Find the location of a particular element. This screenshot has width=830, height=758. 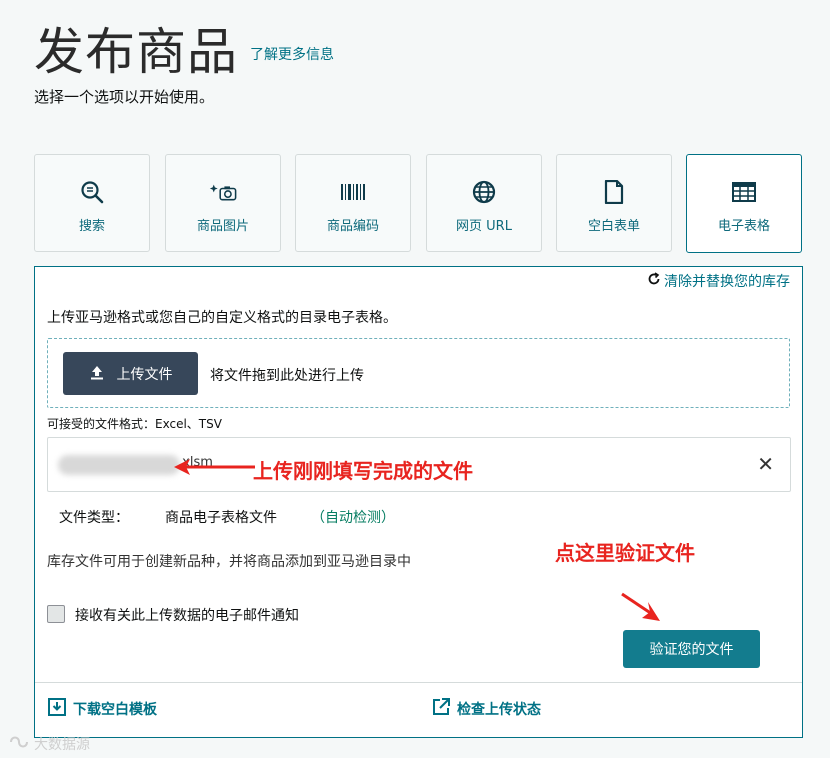

download-icon is located at coordinates (57, 709).